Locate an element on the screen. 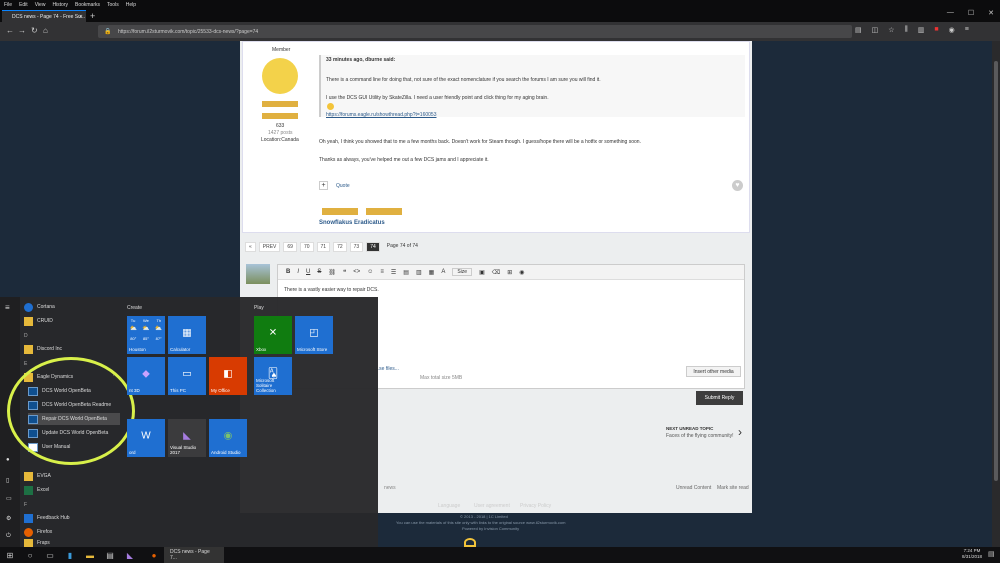  page-73: 73 is located at coordinates (356, 246).